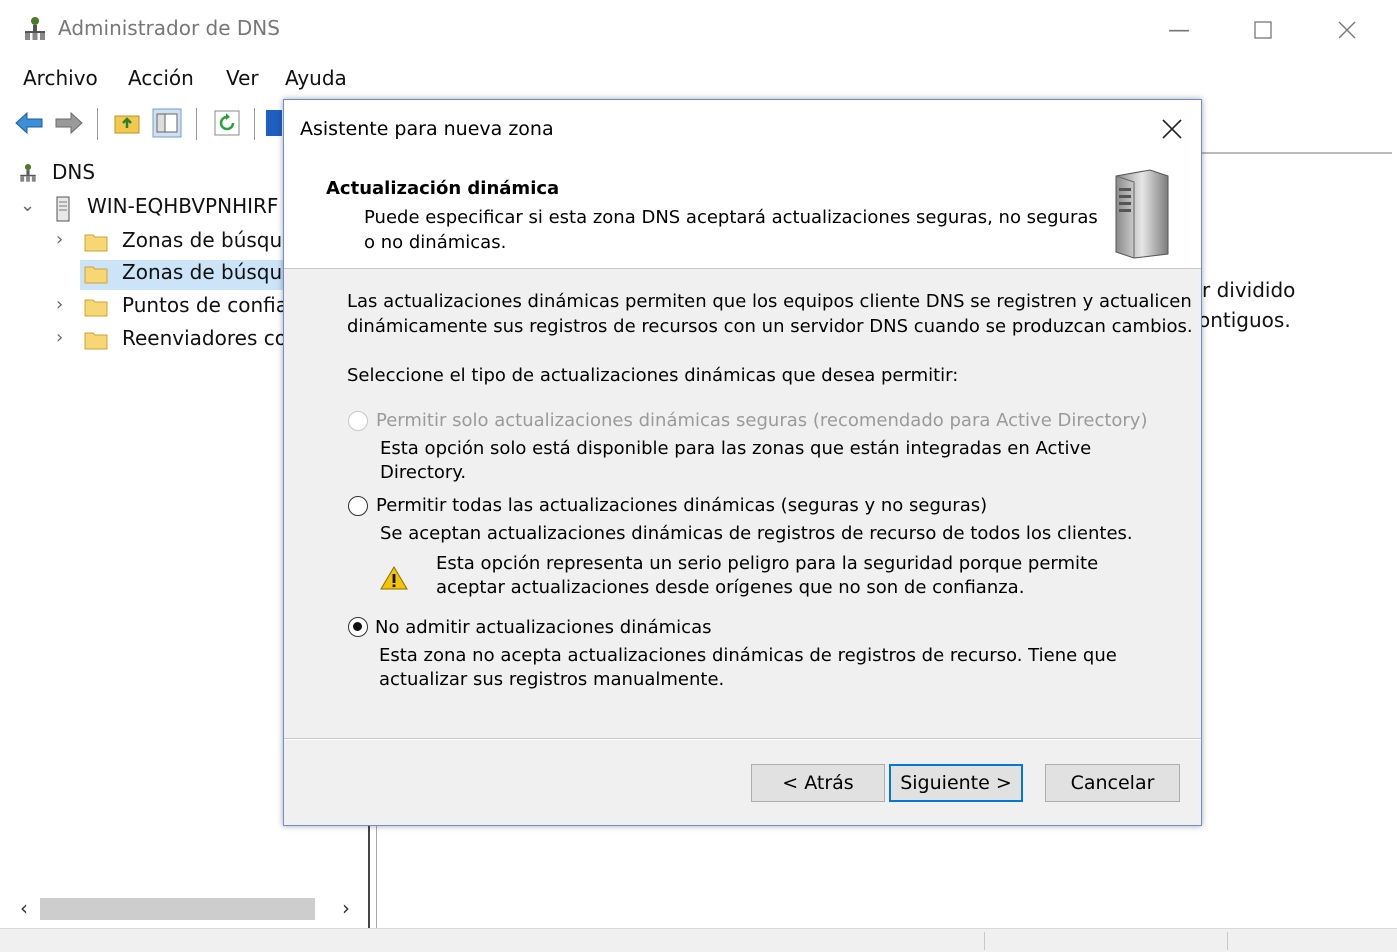 The height and width of the screenshot is (952, 1397). Describe the element at coordinates (63, 209) in the screenshot. I see `server-icon` at that location.